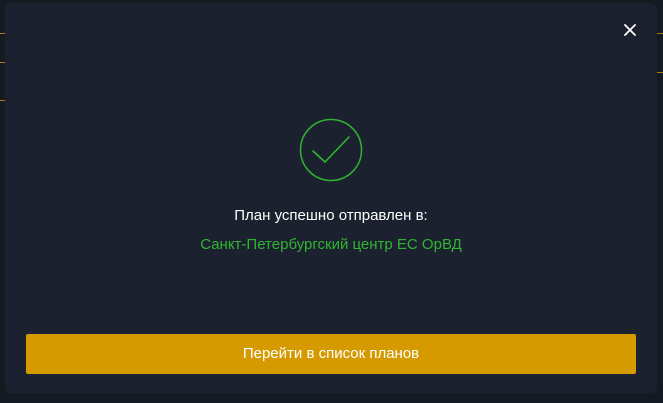 The width and height of the screenshot is (663, 403). I want to click on success-message: План успешно отправлен в:, so click(331, 215).